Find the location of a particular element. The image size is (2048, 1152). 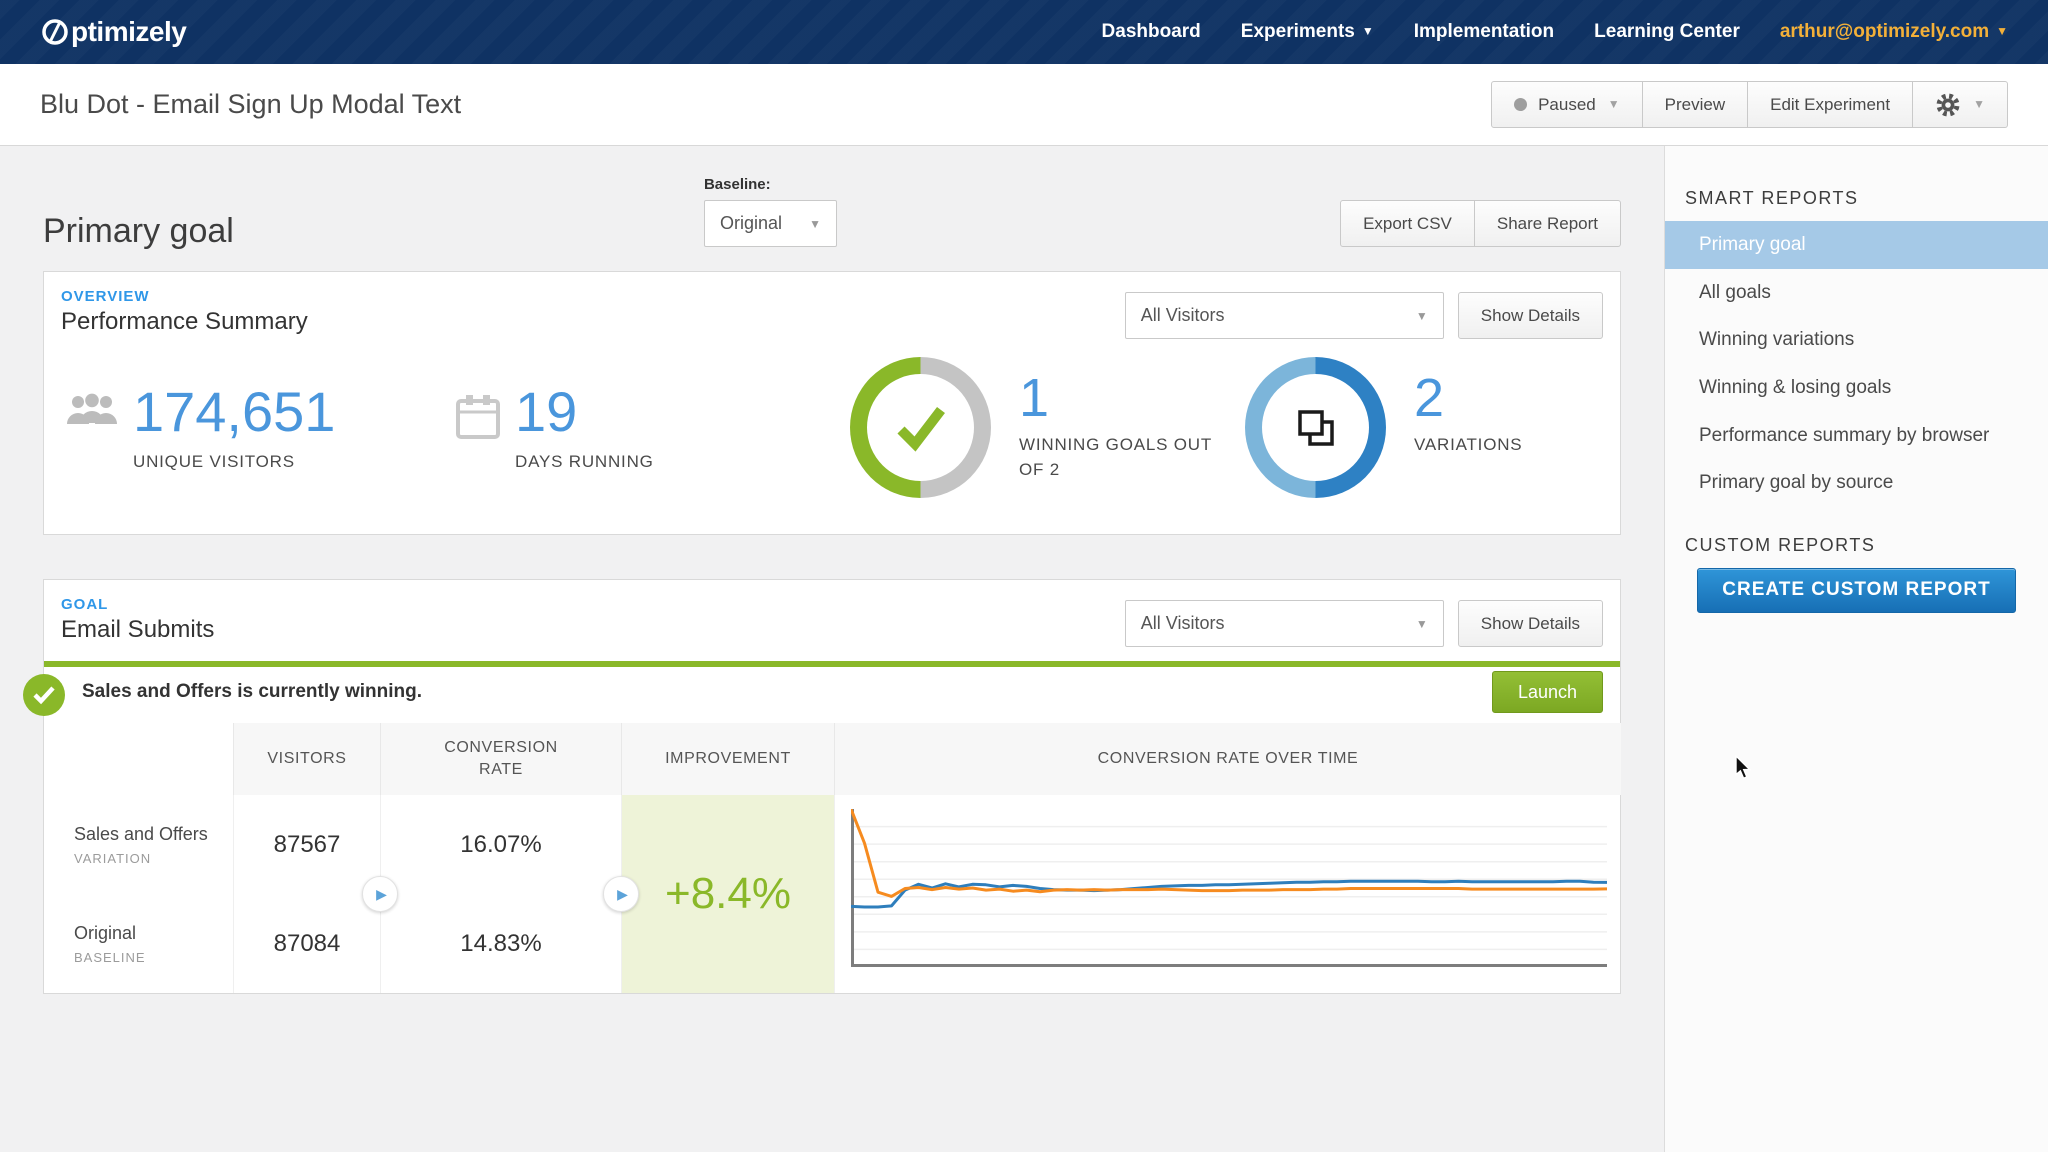

baseline-control: Baseline: Original ▼ is located at coordinates (770, 211).